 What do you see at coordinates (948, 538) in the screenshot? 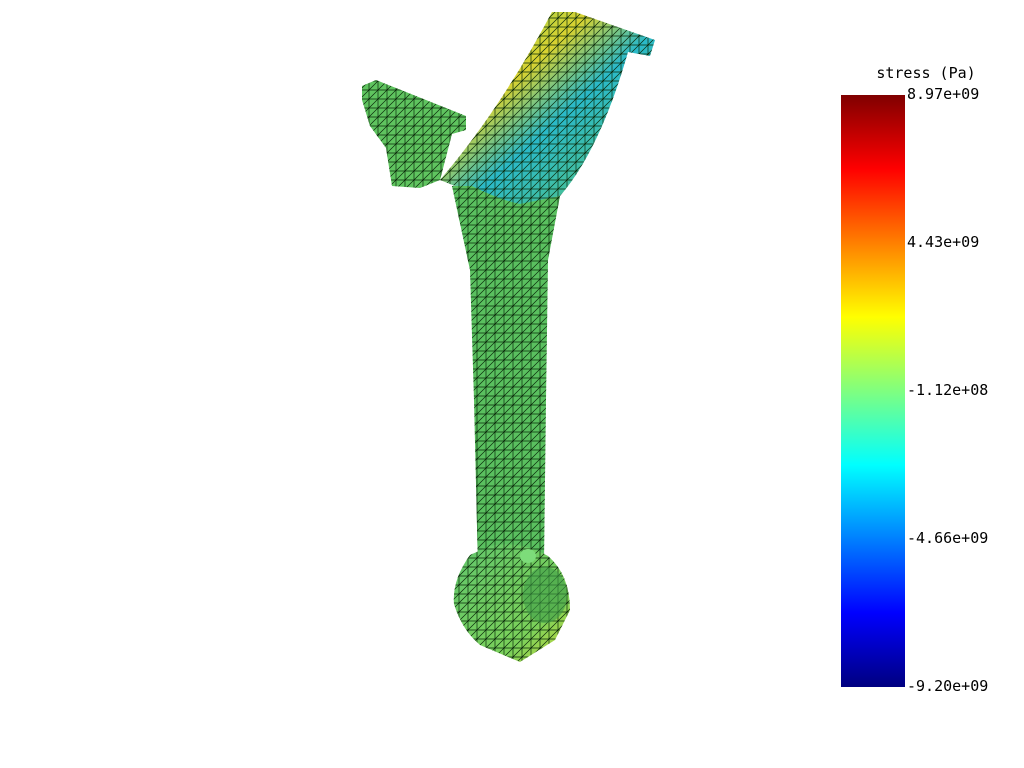
I see `colorbar-tick-label: -4.66e+09` at bounding box center [948, 538].